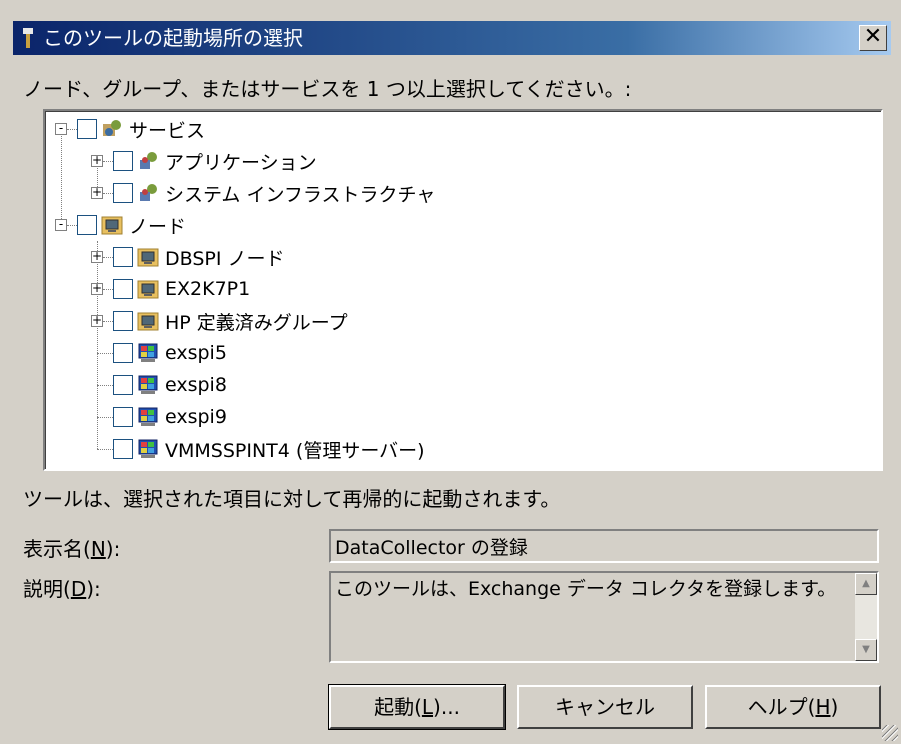 The image size is (901, 744). Describe the element at coordinates (605, 707) in the screenshot. I see `cancel-button: キャンセル` at that location.